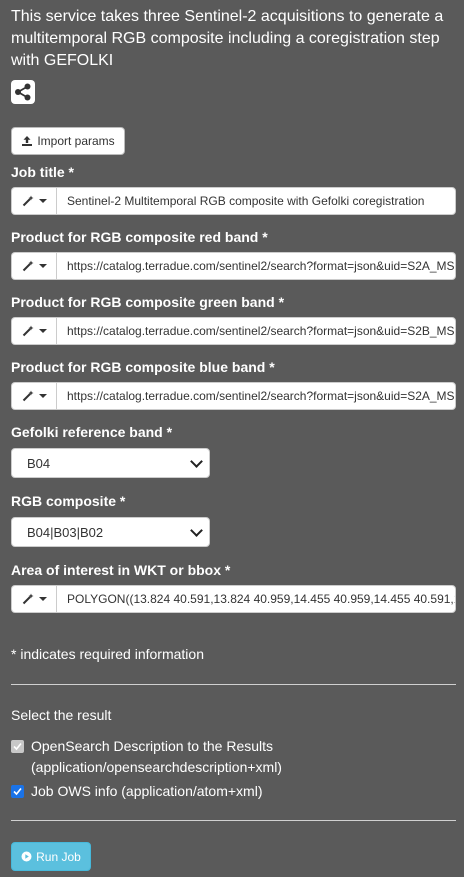 Image resolution: width=464 pixels, height=877 pixels. Describe the element at coordinates (43, 172) in the screenshot. I see `job-title-label: Job title *` at that location.